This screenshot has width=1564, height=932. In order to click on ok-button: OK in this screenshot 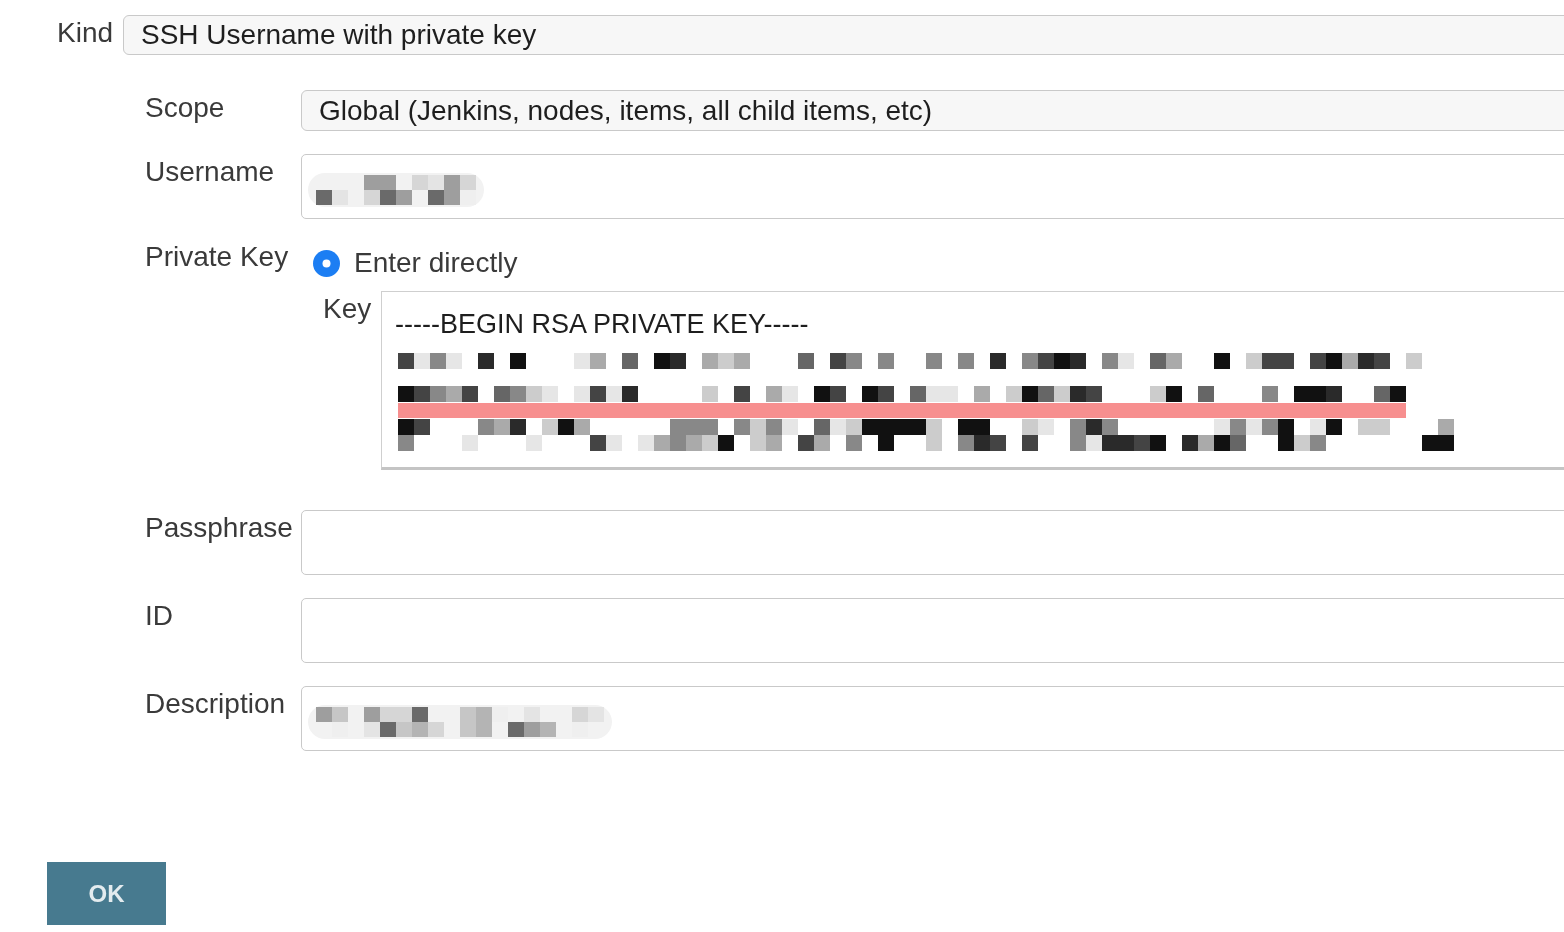, I will do `click(106, 893)`.